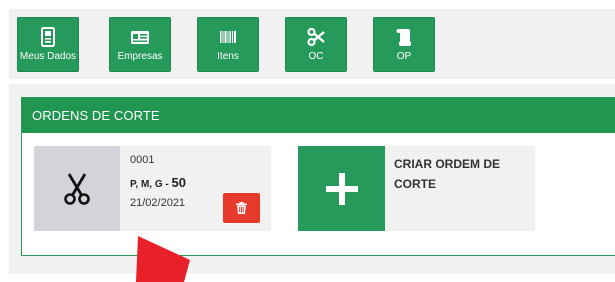 The height and width of the screenshot is (282, 615). I want to click on empresas-label: Empresas, so click(140, 56).